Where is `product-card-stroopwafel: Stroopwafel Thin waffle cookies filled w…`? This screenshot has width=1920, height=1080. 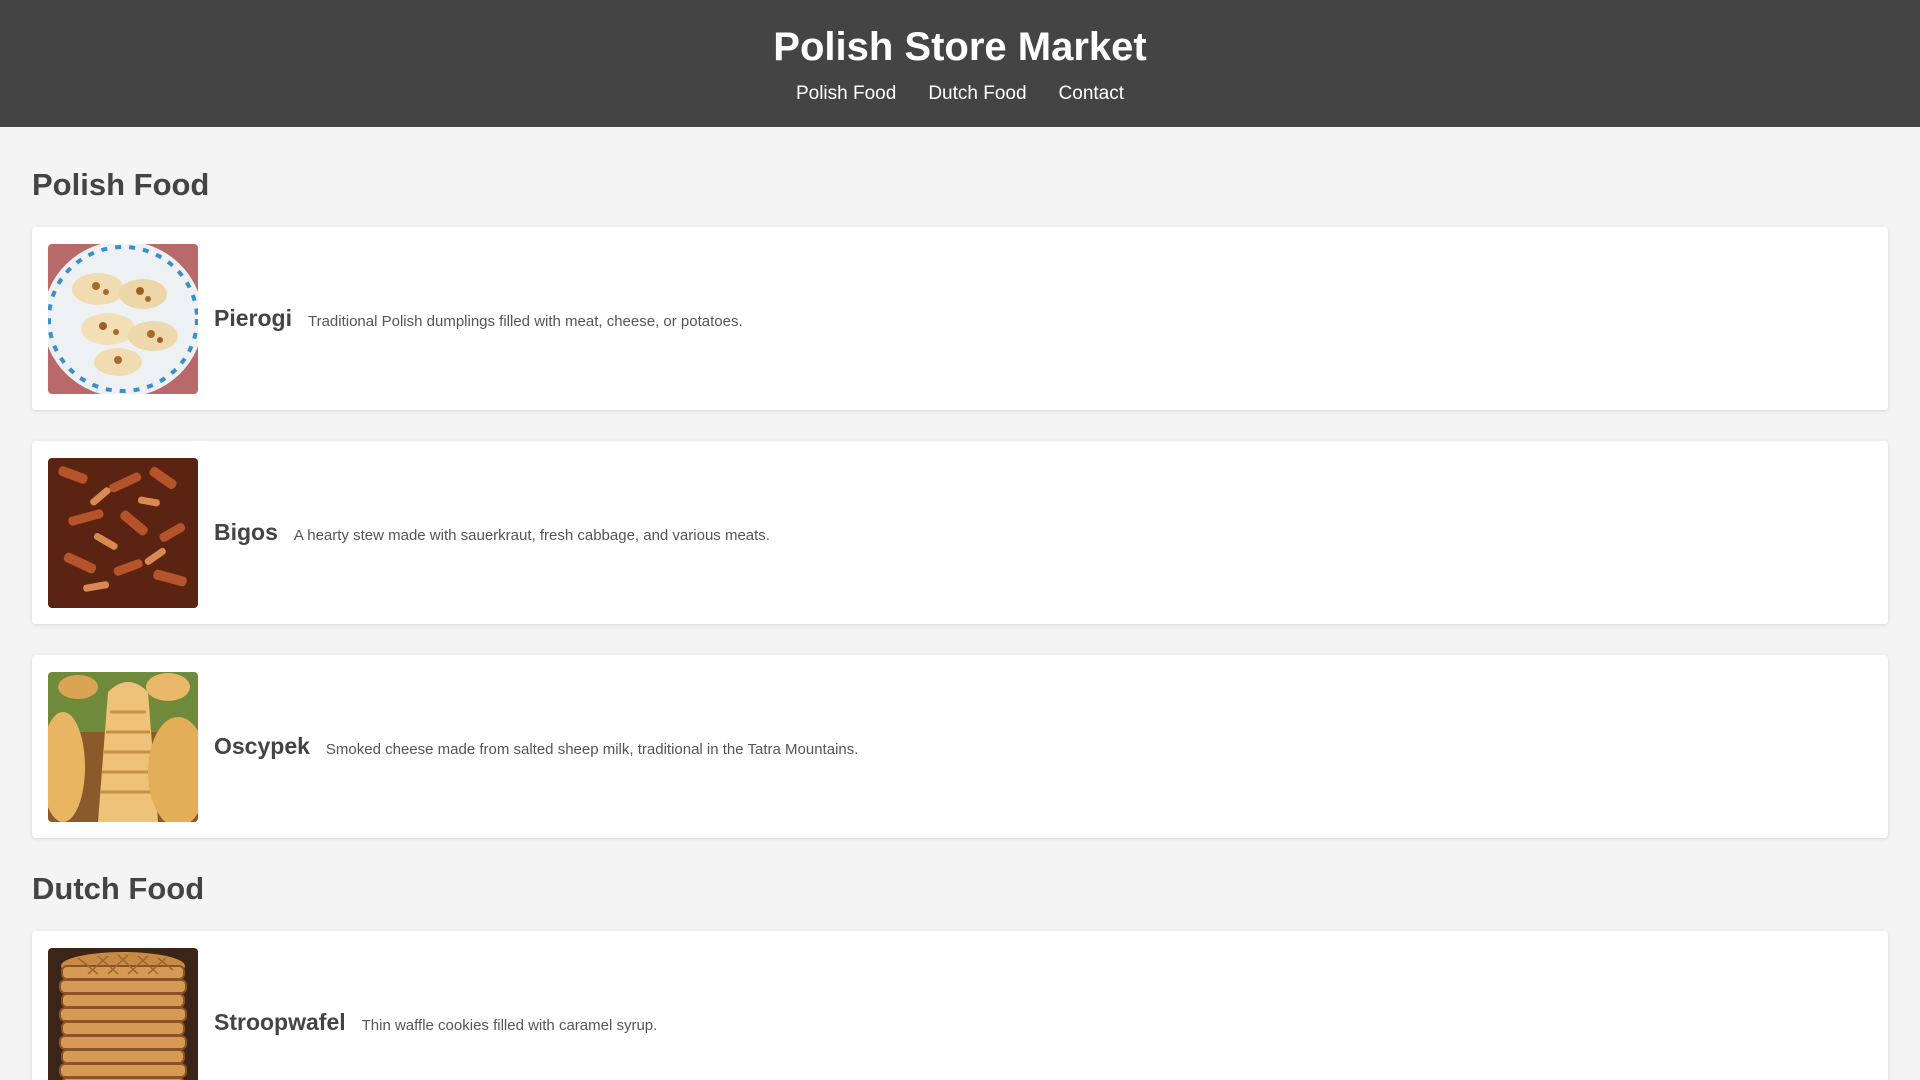 product-card-stroopwafel: Stroopwafel Thin waffle cookies filled w… is located at coordinates (960, 1005).